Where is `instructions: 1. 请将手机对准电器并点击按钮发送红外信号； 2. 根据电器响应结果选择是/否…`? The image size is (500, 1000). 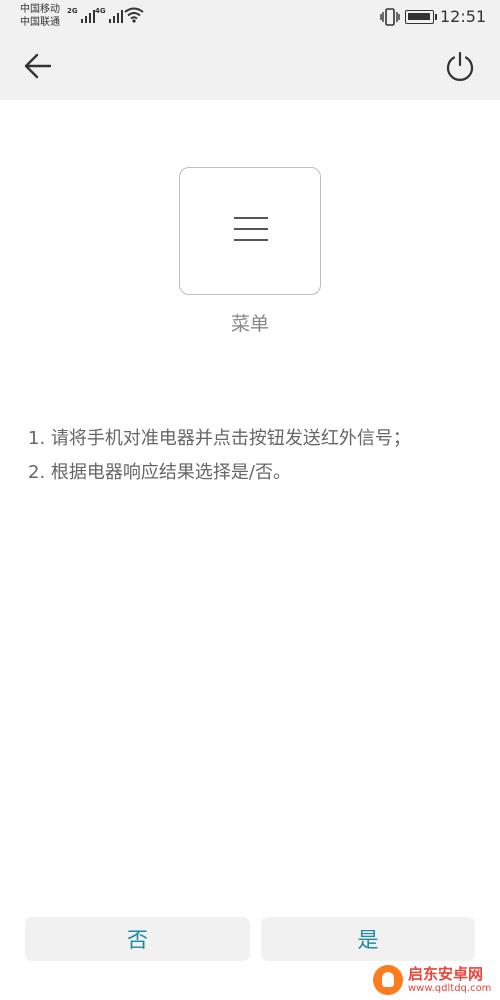
instructions: 1. 请将手机对准电器并点击按钮发送红外信号； 2. 根据电器响应结果选择是/否… is located at coordinates (258, 456).